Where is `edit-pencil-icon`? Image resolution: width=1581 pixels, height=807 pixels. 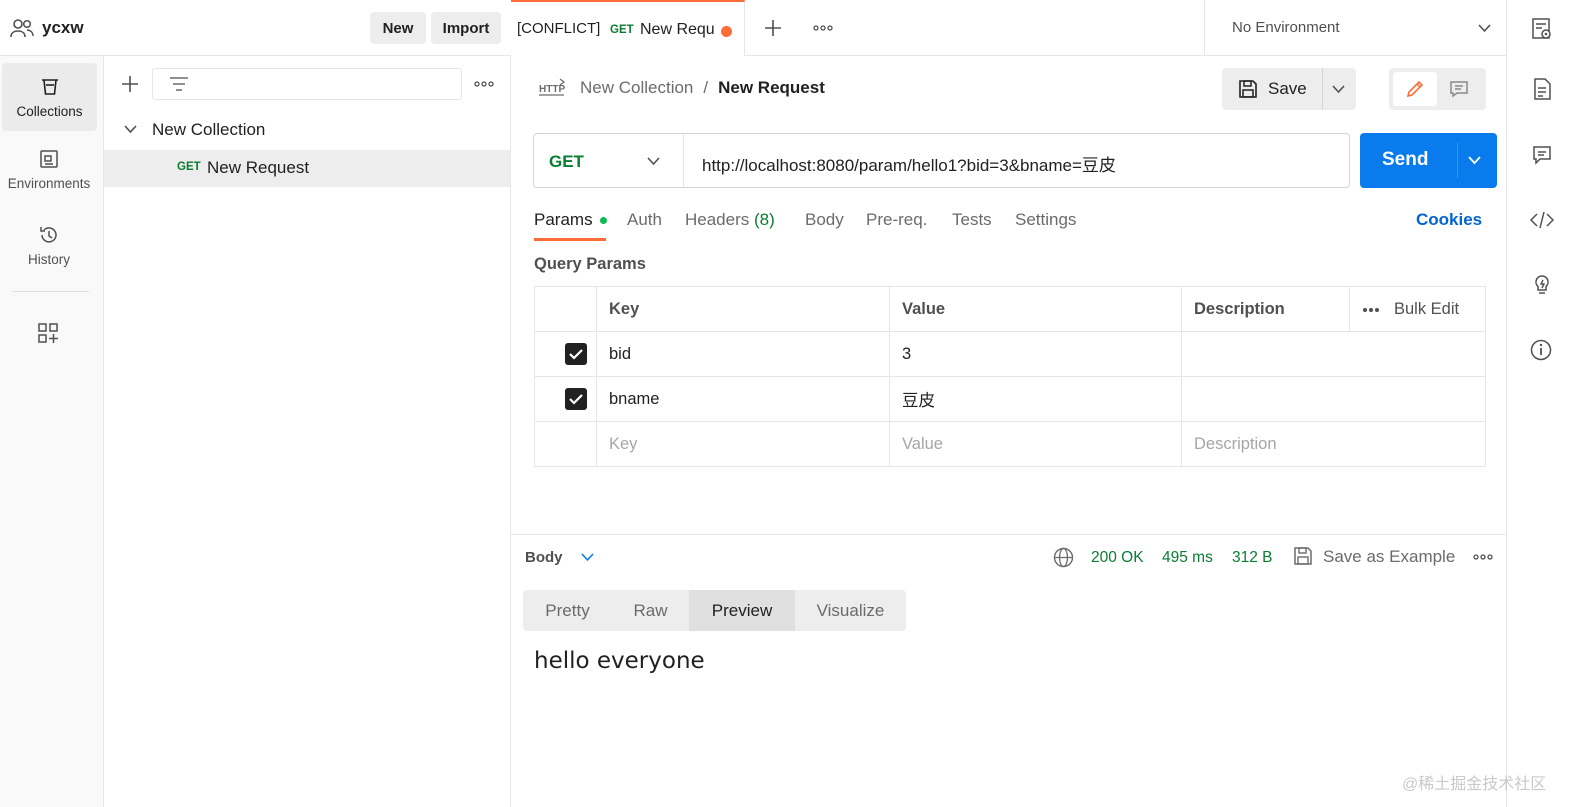
edit-pencil-icon is located at coordinates (1415, 89).